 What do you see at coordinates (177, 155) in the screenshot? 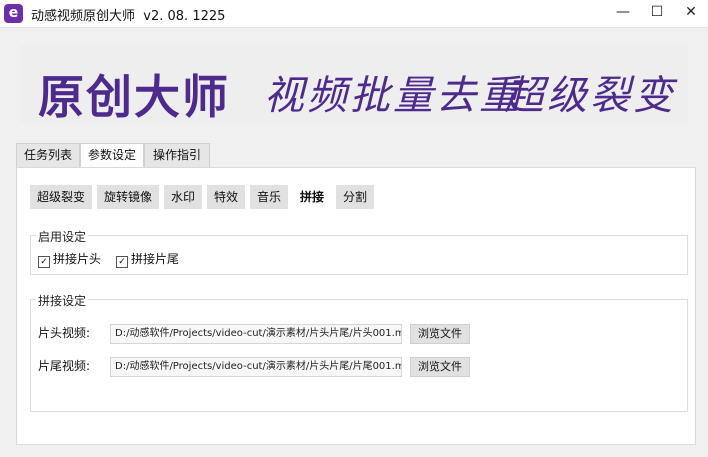
I see `tab-operation-guide: 操作指引` at bounding box center [177, 155].